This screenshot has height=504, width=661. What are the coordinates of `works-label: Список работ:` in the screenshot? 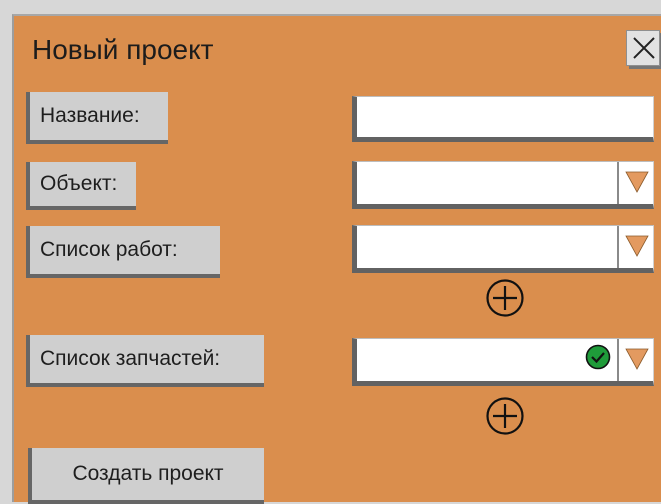 It's located at (123, 252).